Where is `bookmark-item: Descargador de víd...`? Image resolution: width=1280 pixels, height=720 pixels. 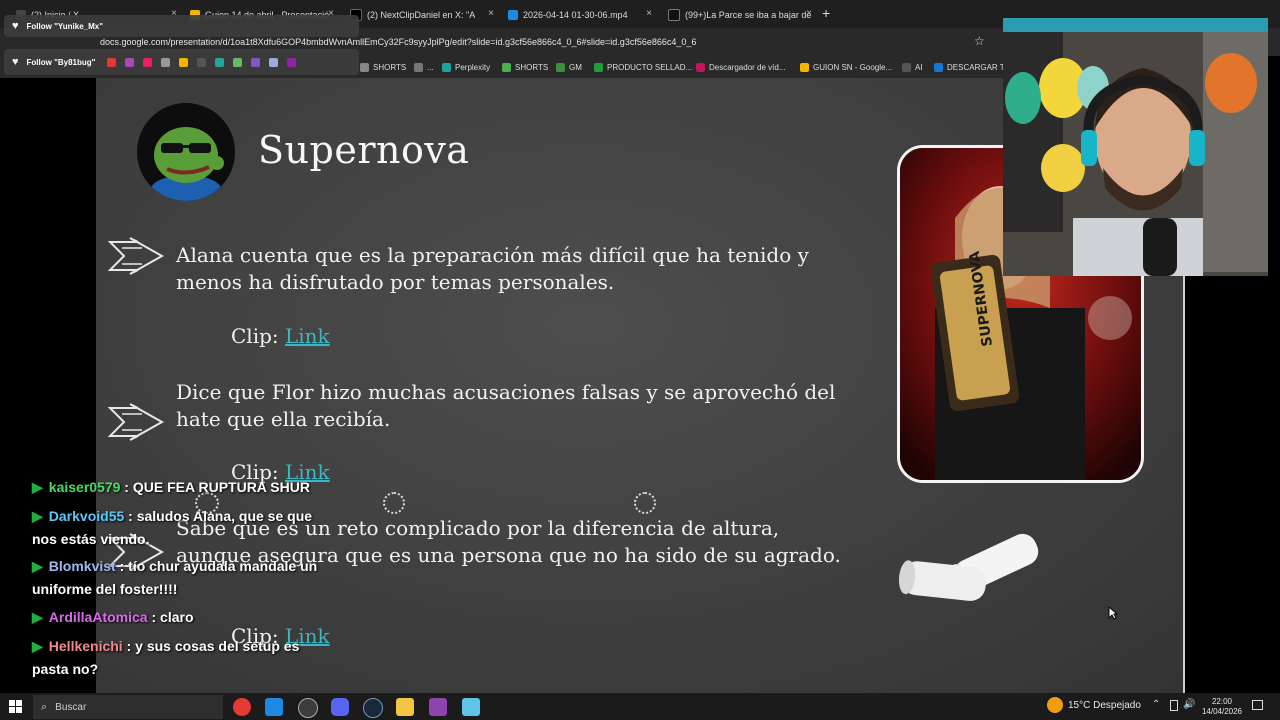 bookmark-item: Descargador de víd... is located at coordinates (740, 67).